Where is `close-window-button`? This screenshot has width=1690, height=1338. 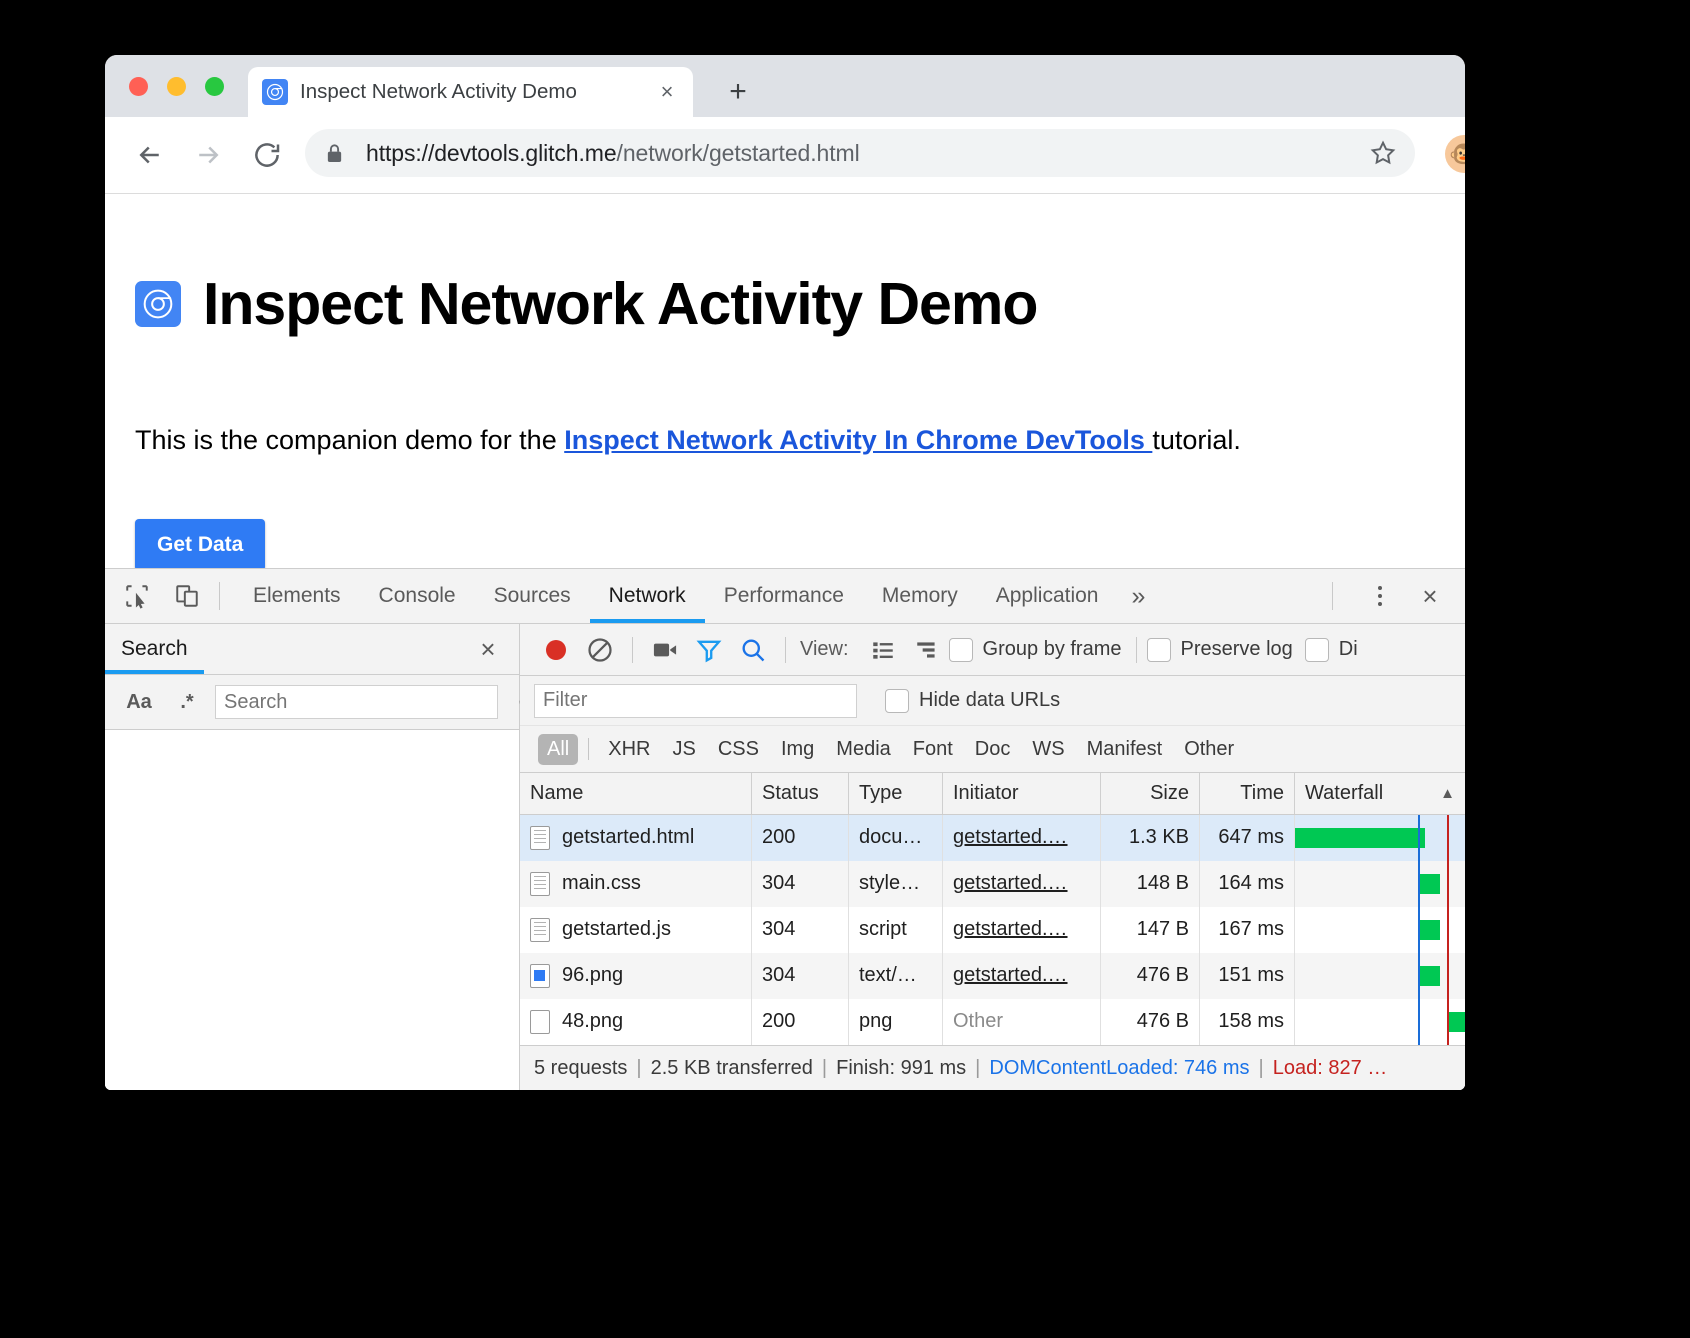
close-window-button is located at coordinates (138, 86).